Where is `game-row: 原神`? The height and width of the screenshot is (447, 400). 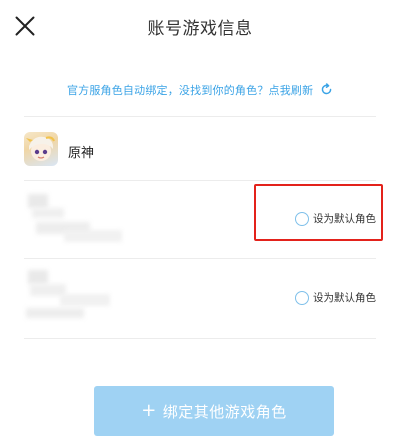 game-row: 原神 is located at coordinates (200, 150).